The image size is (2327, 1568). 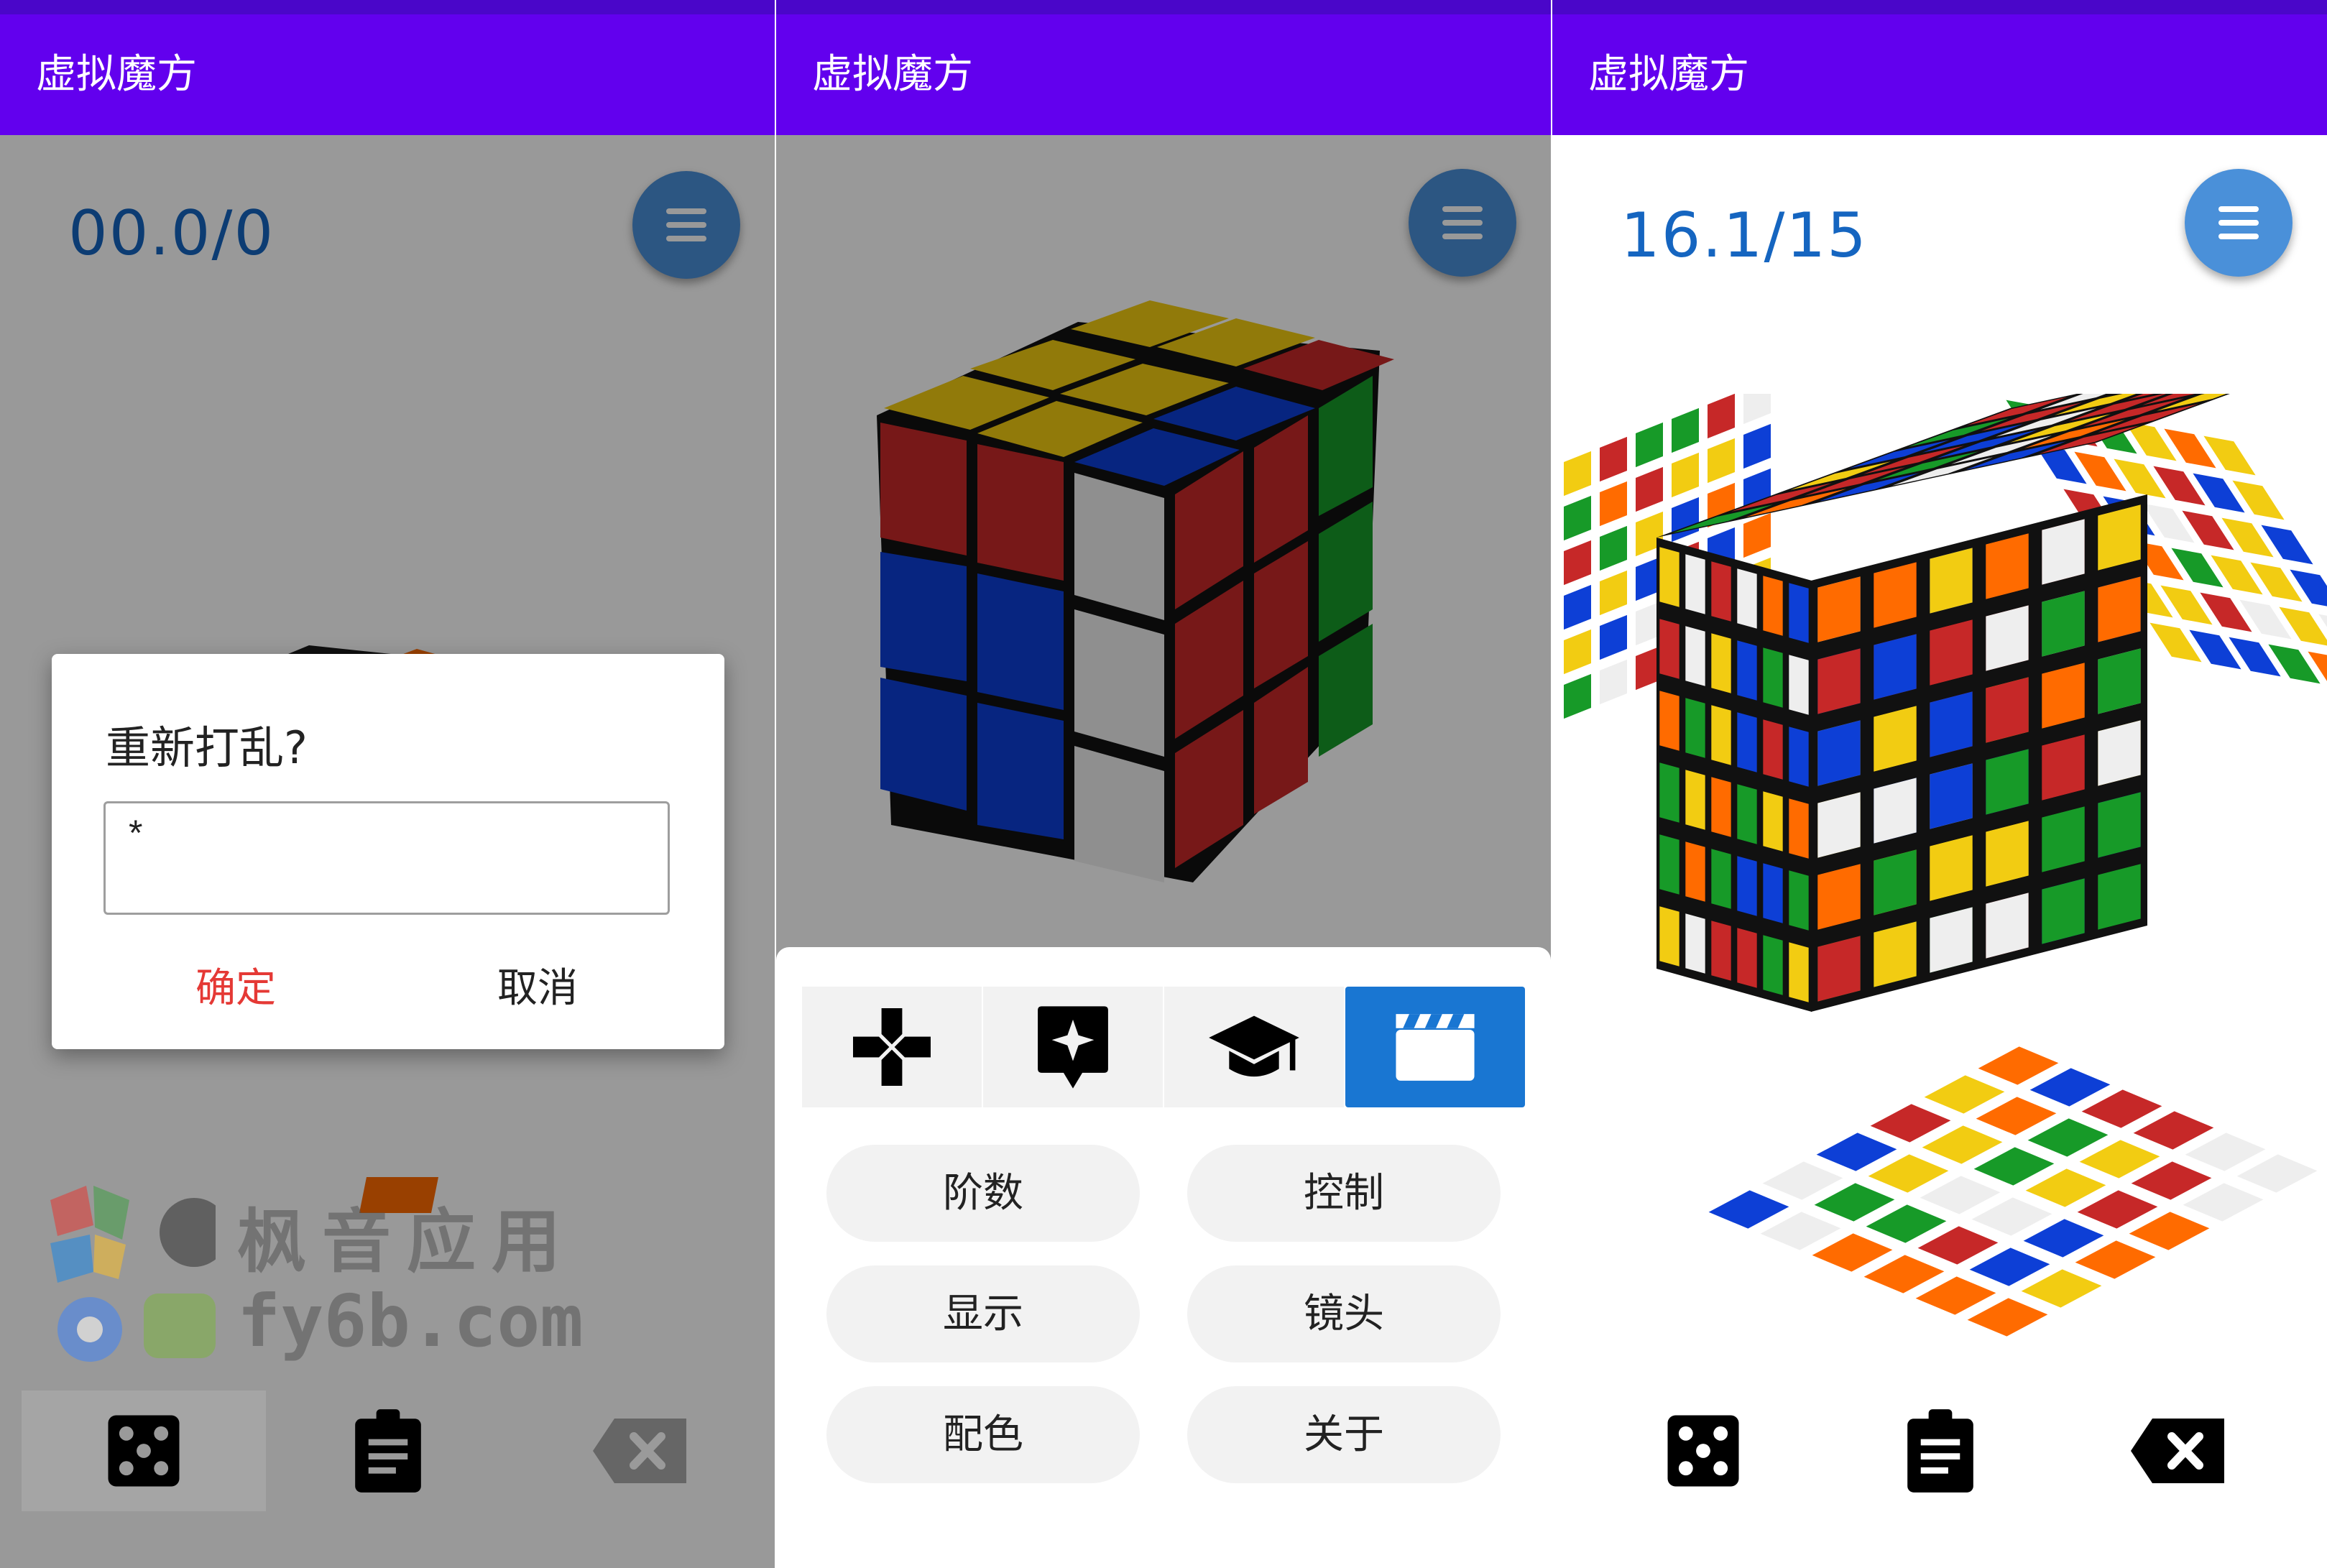 I want to click on option-order: 阶数, so click(x=983, y=1193).